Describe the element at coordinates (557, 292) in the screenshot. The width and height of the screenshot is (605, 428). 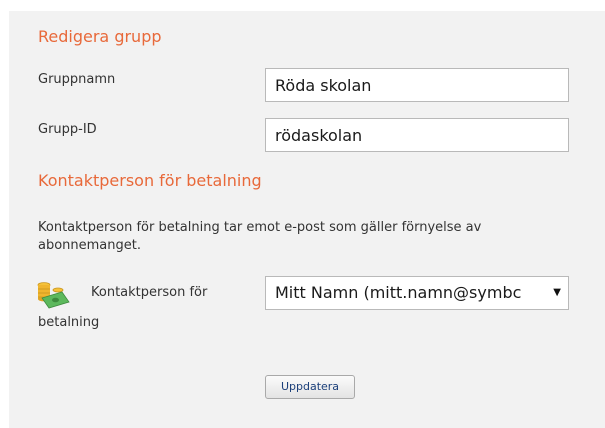
I see `dropdown-arrow-icon: ▼` at that location.